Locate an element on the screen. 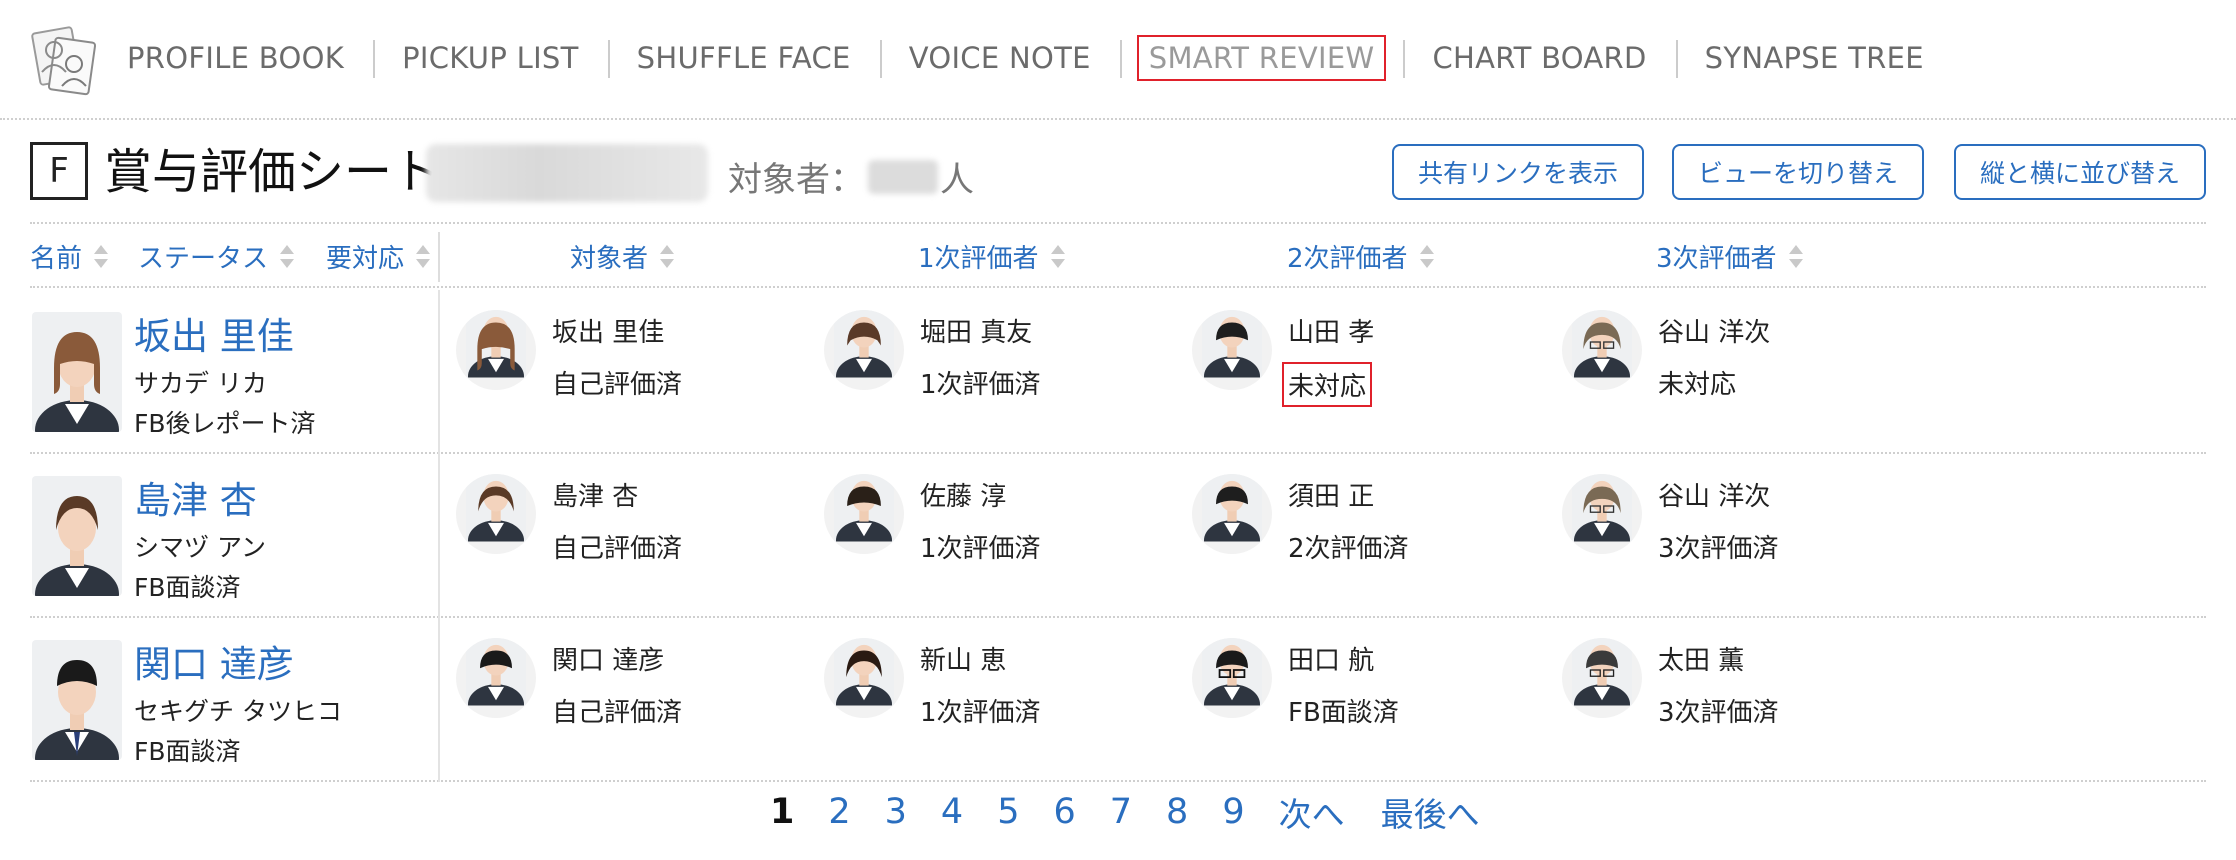 The height and width of the screenshot is (860, 2236). reviewer-2-cell: 山田 孝 未対応 is located at coordinates (1372, 372).